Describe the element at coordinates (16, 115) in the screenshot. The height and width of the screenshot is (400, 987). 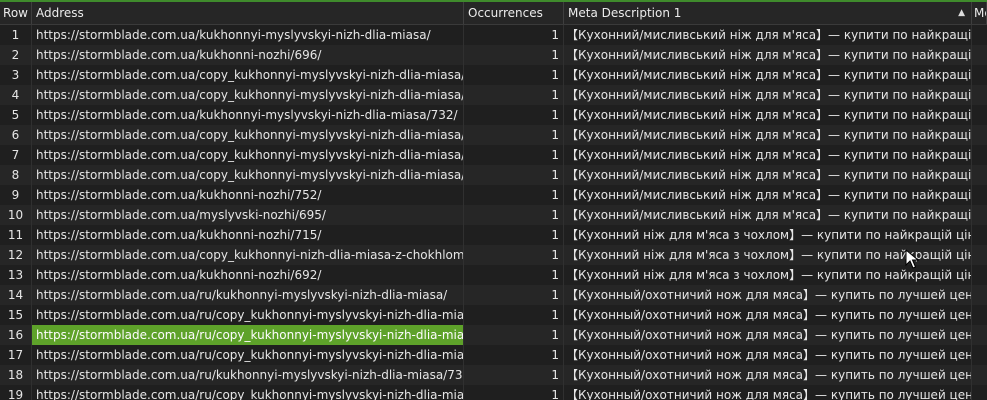
I see `row-number-cell: 5` at that location.